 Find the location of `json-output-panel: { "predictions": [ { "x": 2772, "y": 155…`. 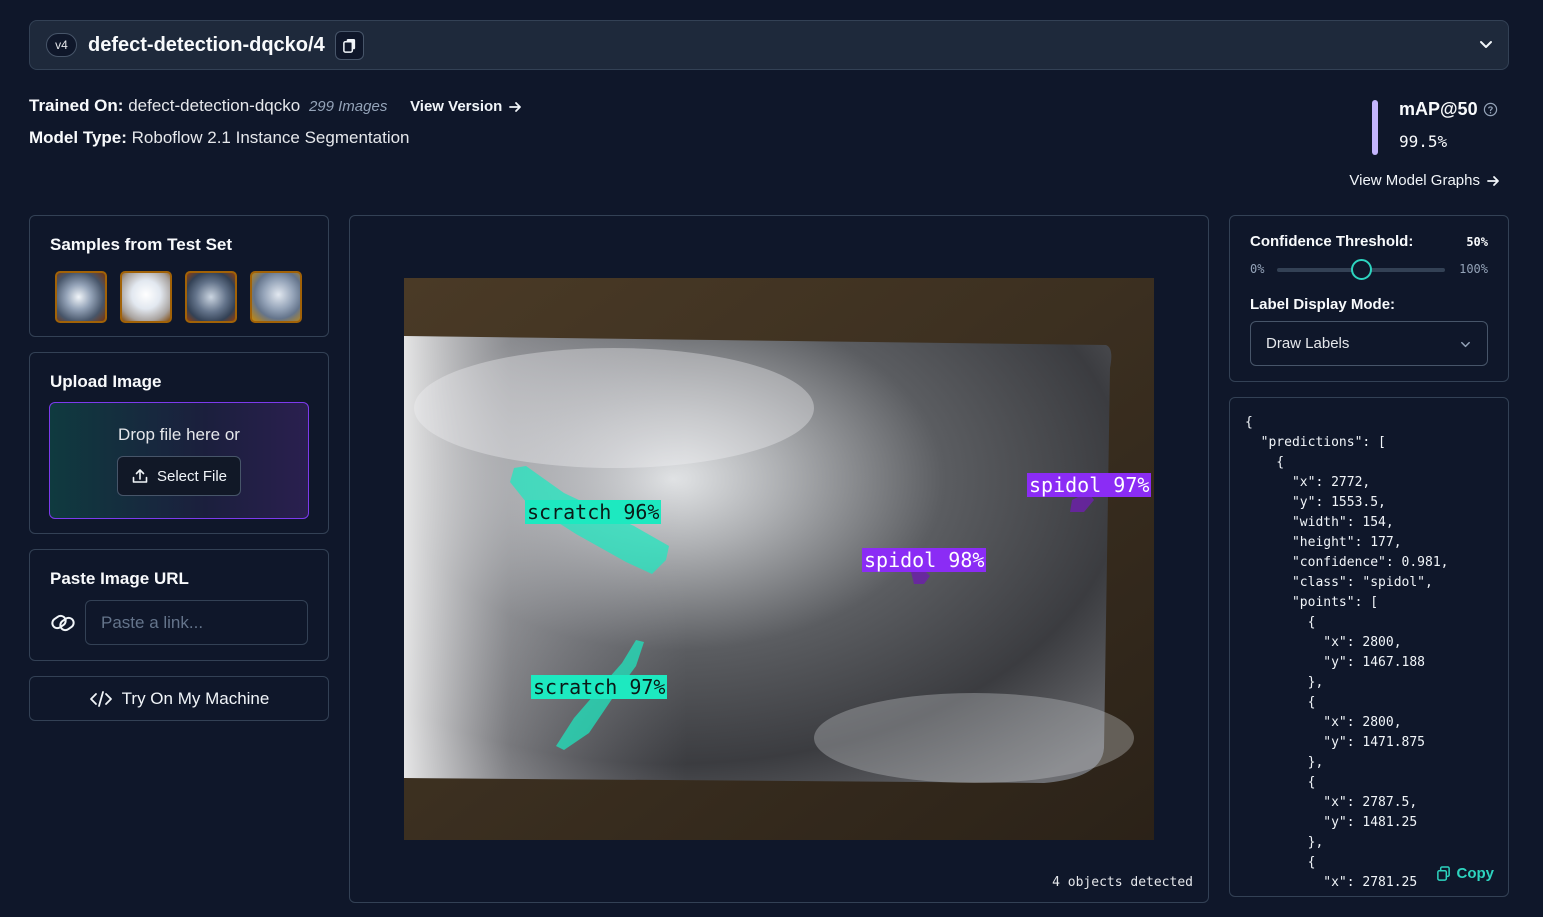

json-output-panel: { "predictions": [ { "x": 2772, "y": 155… is located at coordinates (1369, 647).